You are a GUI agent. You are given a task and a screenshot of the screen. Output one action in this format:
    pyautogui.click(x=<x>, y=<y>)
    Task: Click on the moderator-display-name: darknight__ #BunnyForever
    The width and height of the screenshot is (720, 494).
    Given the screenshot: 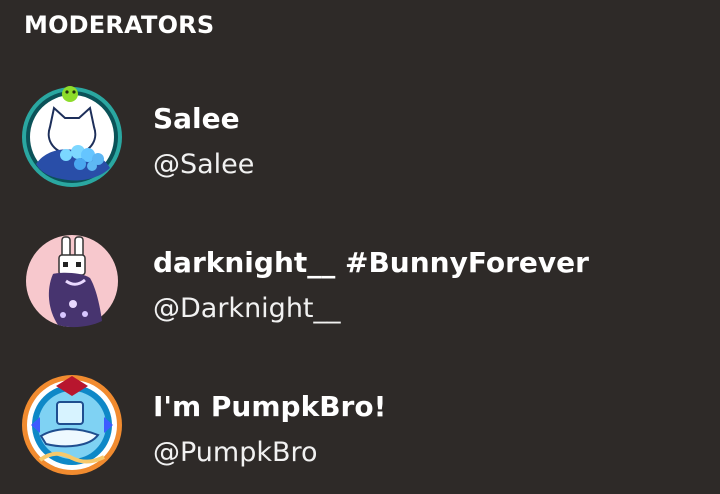 What is the action you would take?
    pyautogui.click(x=371, y=263)
    